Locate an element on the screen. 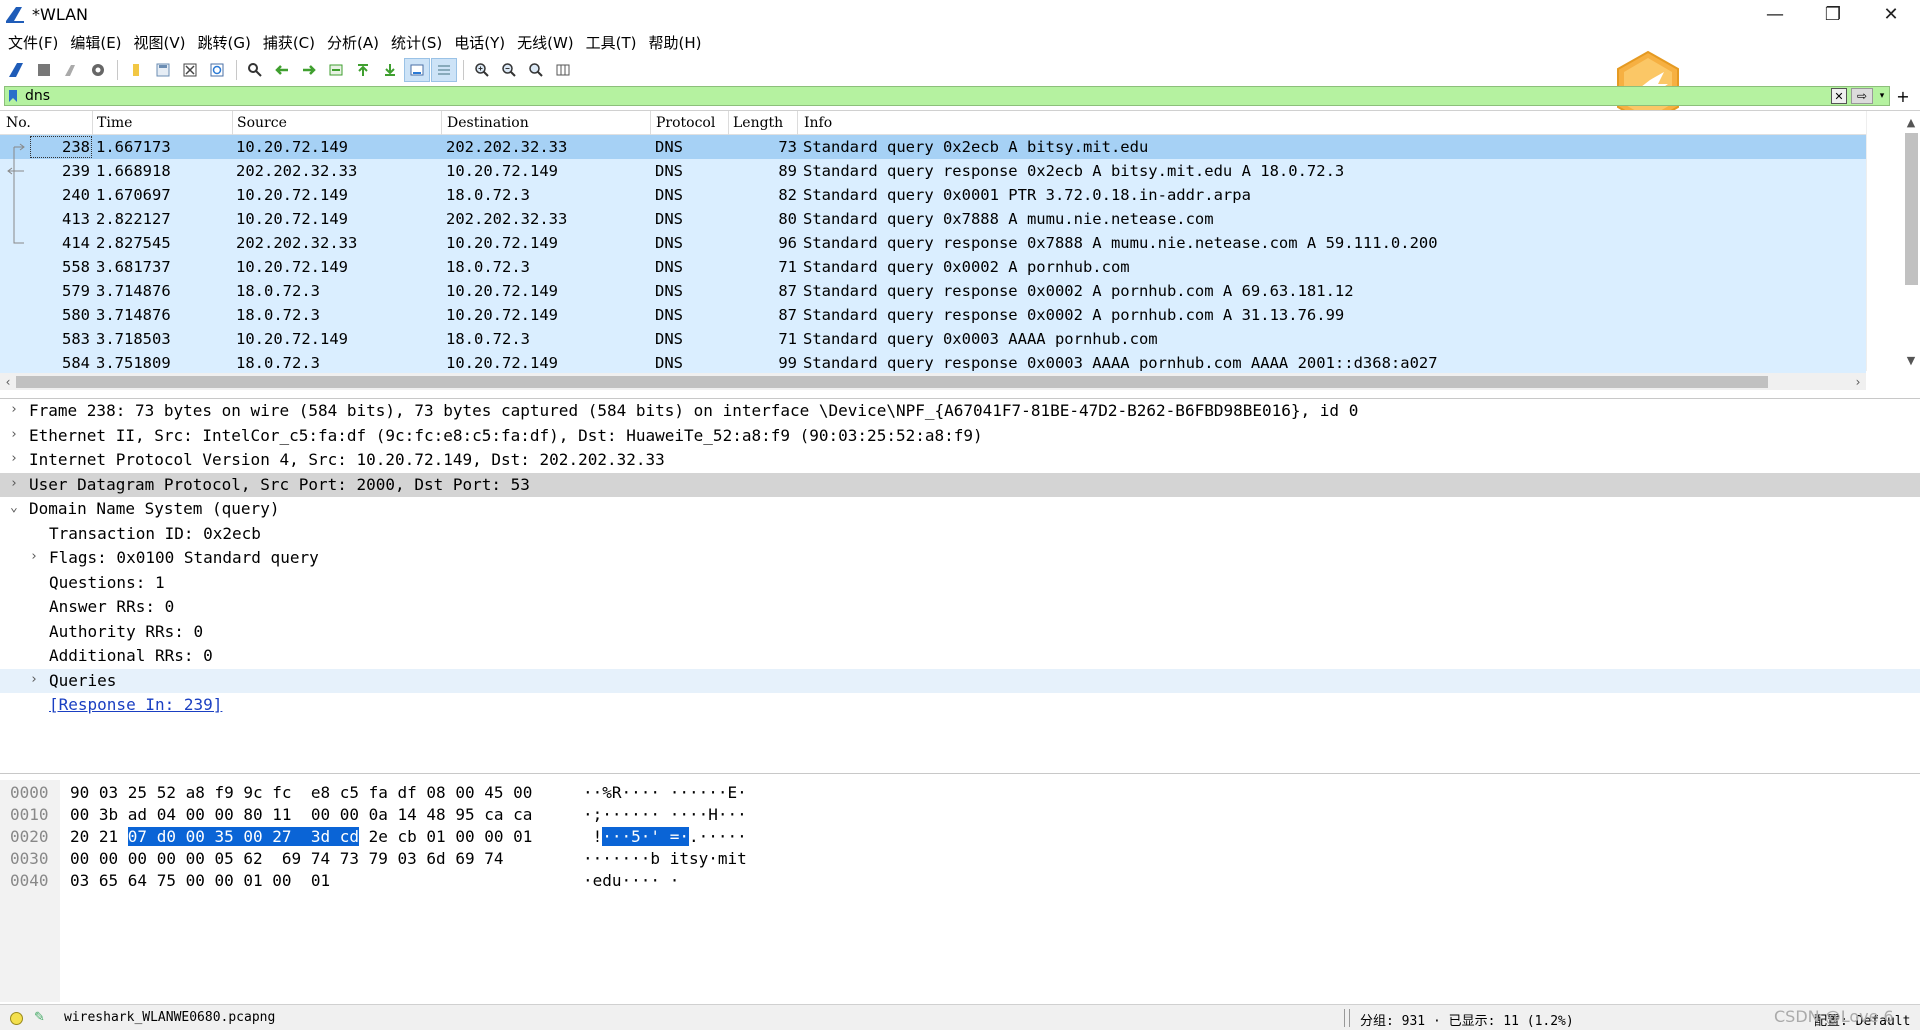 The width and height of the screenshot is (1920, 1030). response-in-link: [Response In: 239] is located at coordinates (135, 704).